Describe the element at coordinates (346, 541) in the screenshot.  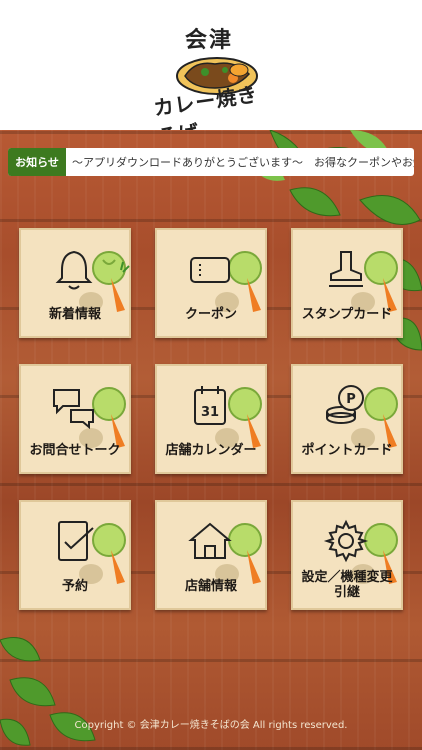
I see `gear-icon` at that location.